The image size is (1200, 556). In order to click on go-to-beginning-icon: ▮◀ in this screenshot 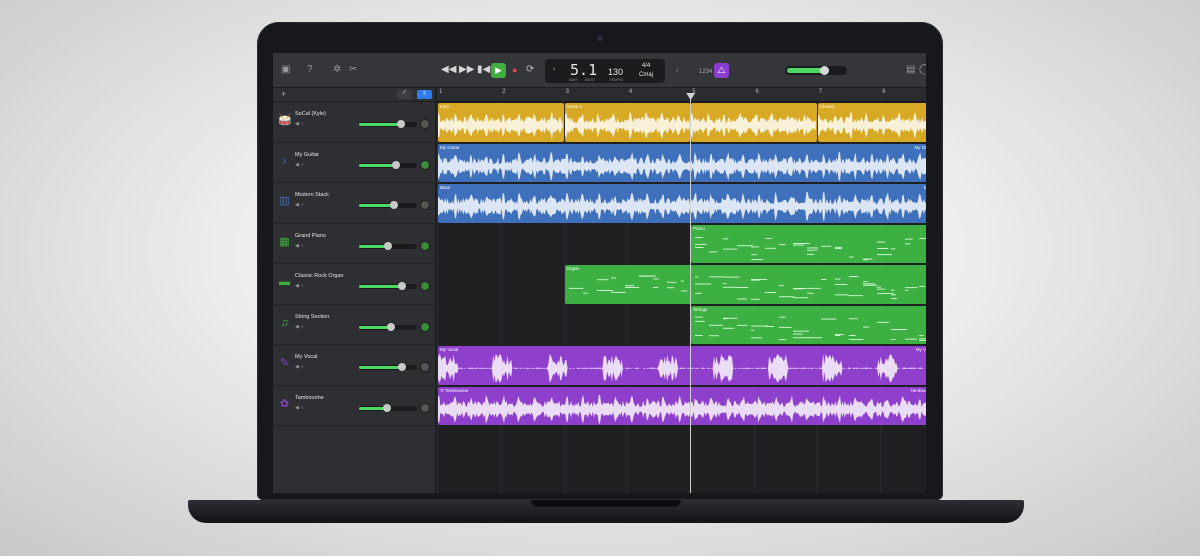, I will do `click(483, 70)`.